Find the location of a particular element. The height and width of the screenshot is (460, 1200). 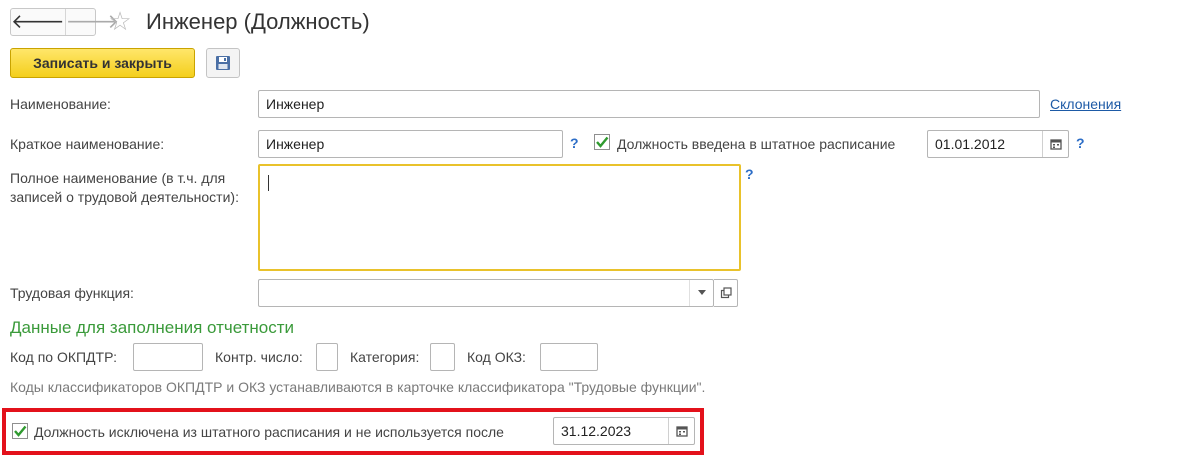

excluded-date-input: 31.12.2023 is located at coordinates (624, 431).